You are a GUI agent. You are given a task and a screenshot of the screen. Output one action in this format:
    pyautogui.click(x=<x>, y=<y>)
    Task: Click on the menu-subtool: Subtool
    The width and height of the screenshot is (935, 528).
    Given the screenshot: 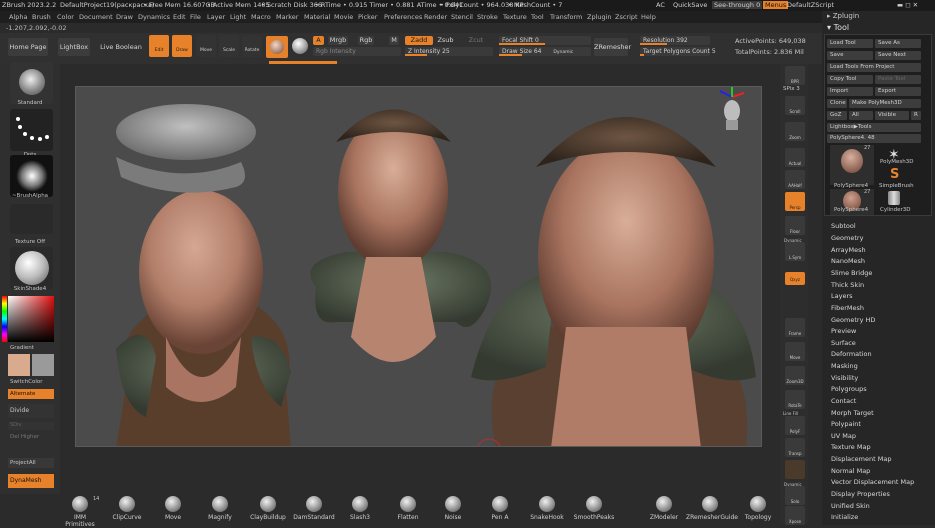 What is the action you would take?
    pyautogui.click(x=843, y=226)
    